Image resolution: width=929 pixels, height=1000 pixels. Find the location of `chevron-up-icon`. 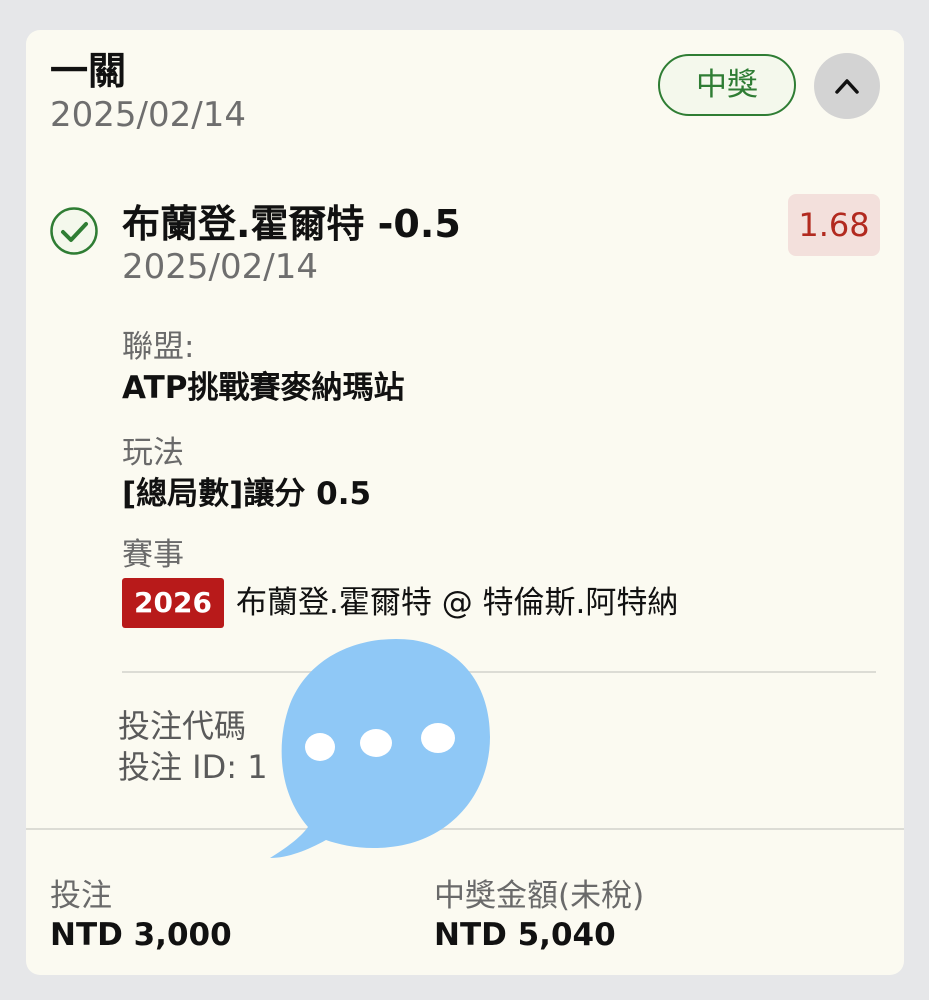

chevron-up-icon is located at coordinates (847, 86).